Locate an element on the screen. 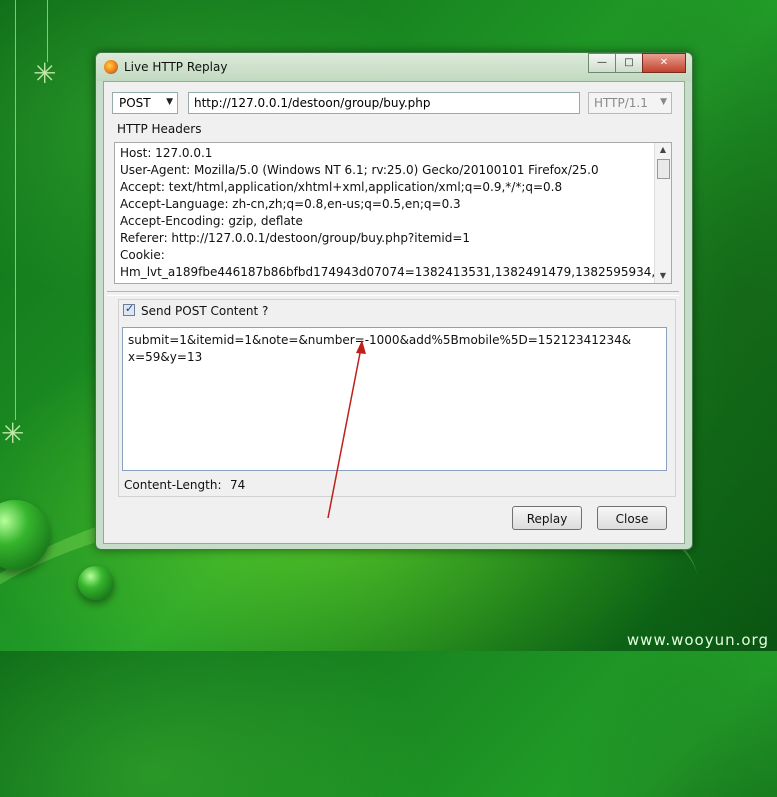  headers-scrollbar: ▲ ▼ is located at coordinates (662, 213).